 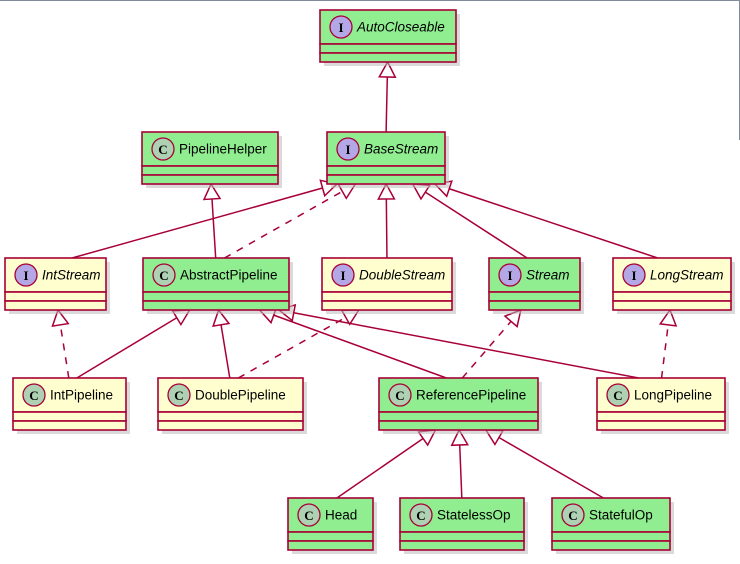 I want to click on uml-edge-extends-doublepipeline-to-abstractpipeline, so click(x=221, y=343).